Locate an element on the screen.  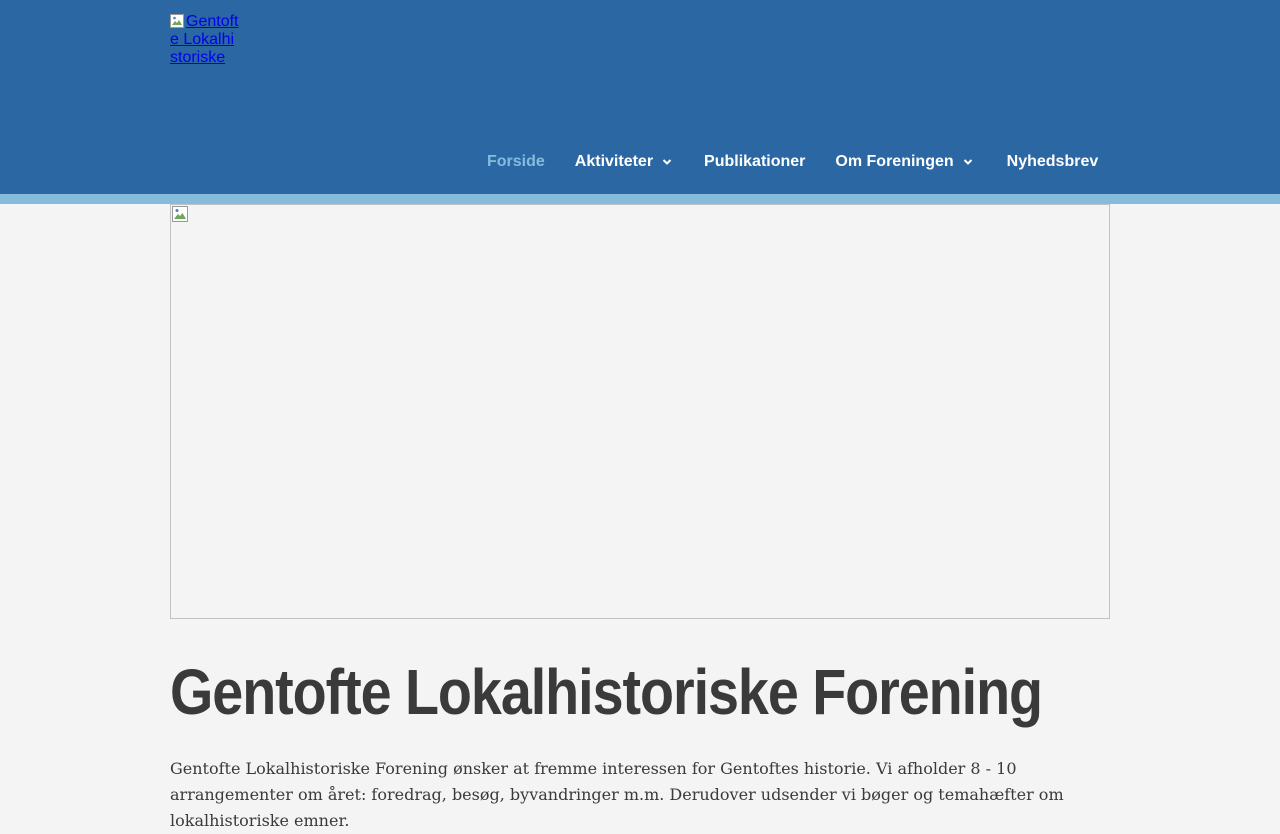
nav-item-forside: Forside is located at coordinates (516, 162).